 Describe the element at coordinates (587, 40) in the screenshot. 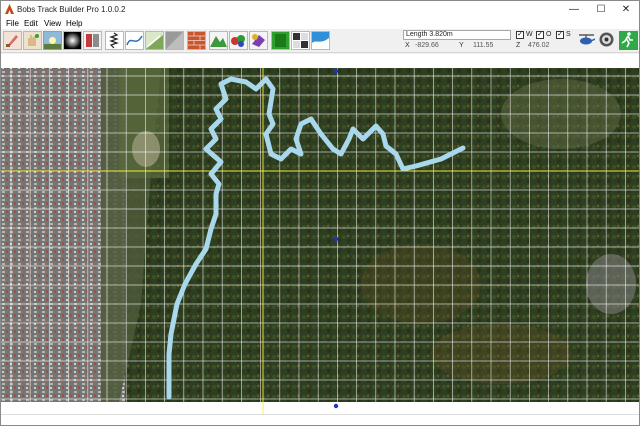

I see `helicopter-icon` at that location.